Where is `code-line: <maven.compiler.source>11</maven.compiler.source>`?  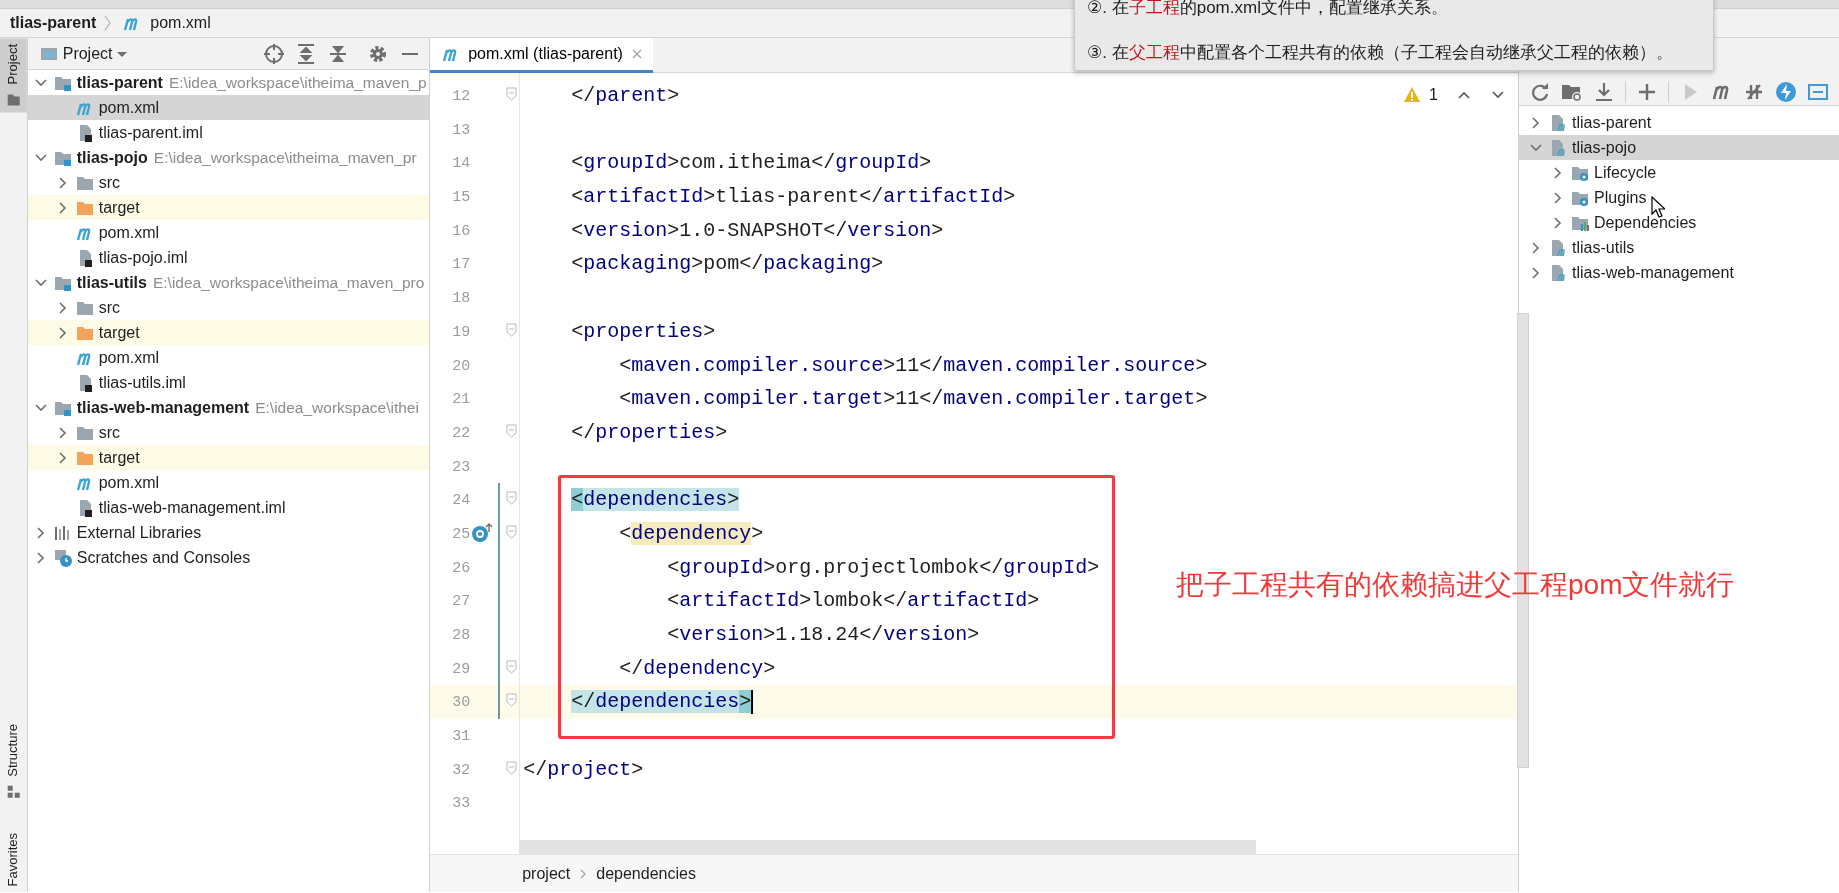 code-line: <maven.compiler.source>11</maven.compiler.source> is located at coordinates (913, 365).